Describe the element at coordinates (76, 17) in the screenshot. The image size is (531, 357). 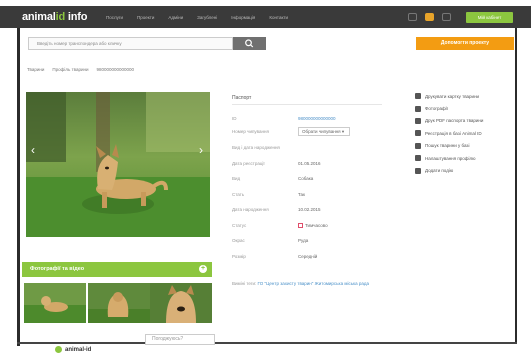
I see `logo-suffix: info` at that location.